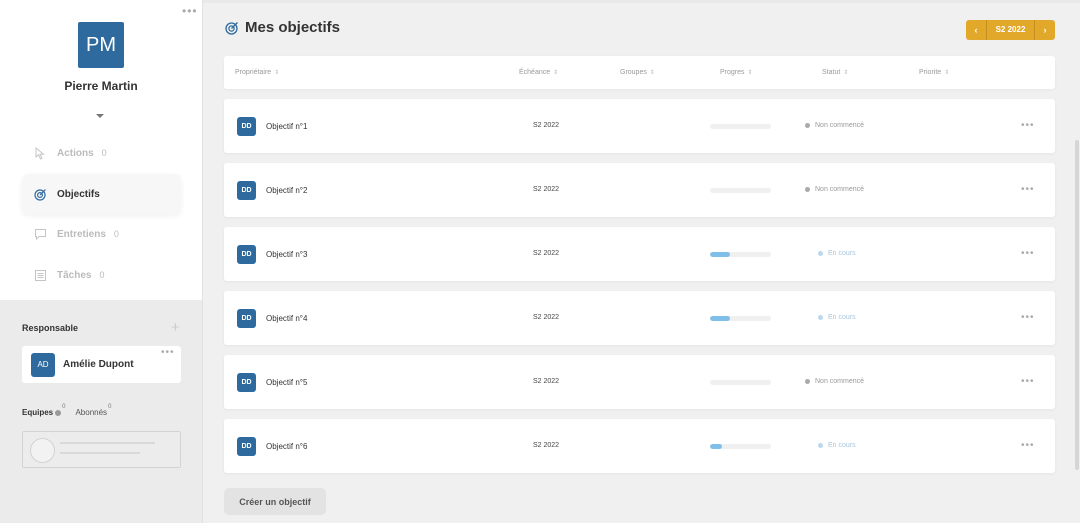 The image size is (1080, 523). Describe the element at coordinates (101, 45) in the screenshot. I see `profile-avatar: PM` at that location.